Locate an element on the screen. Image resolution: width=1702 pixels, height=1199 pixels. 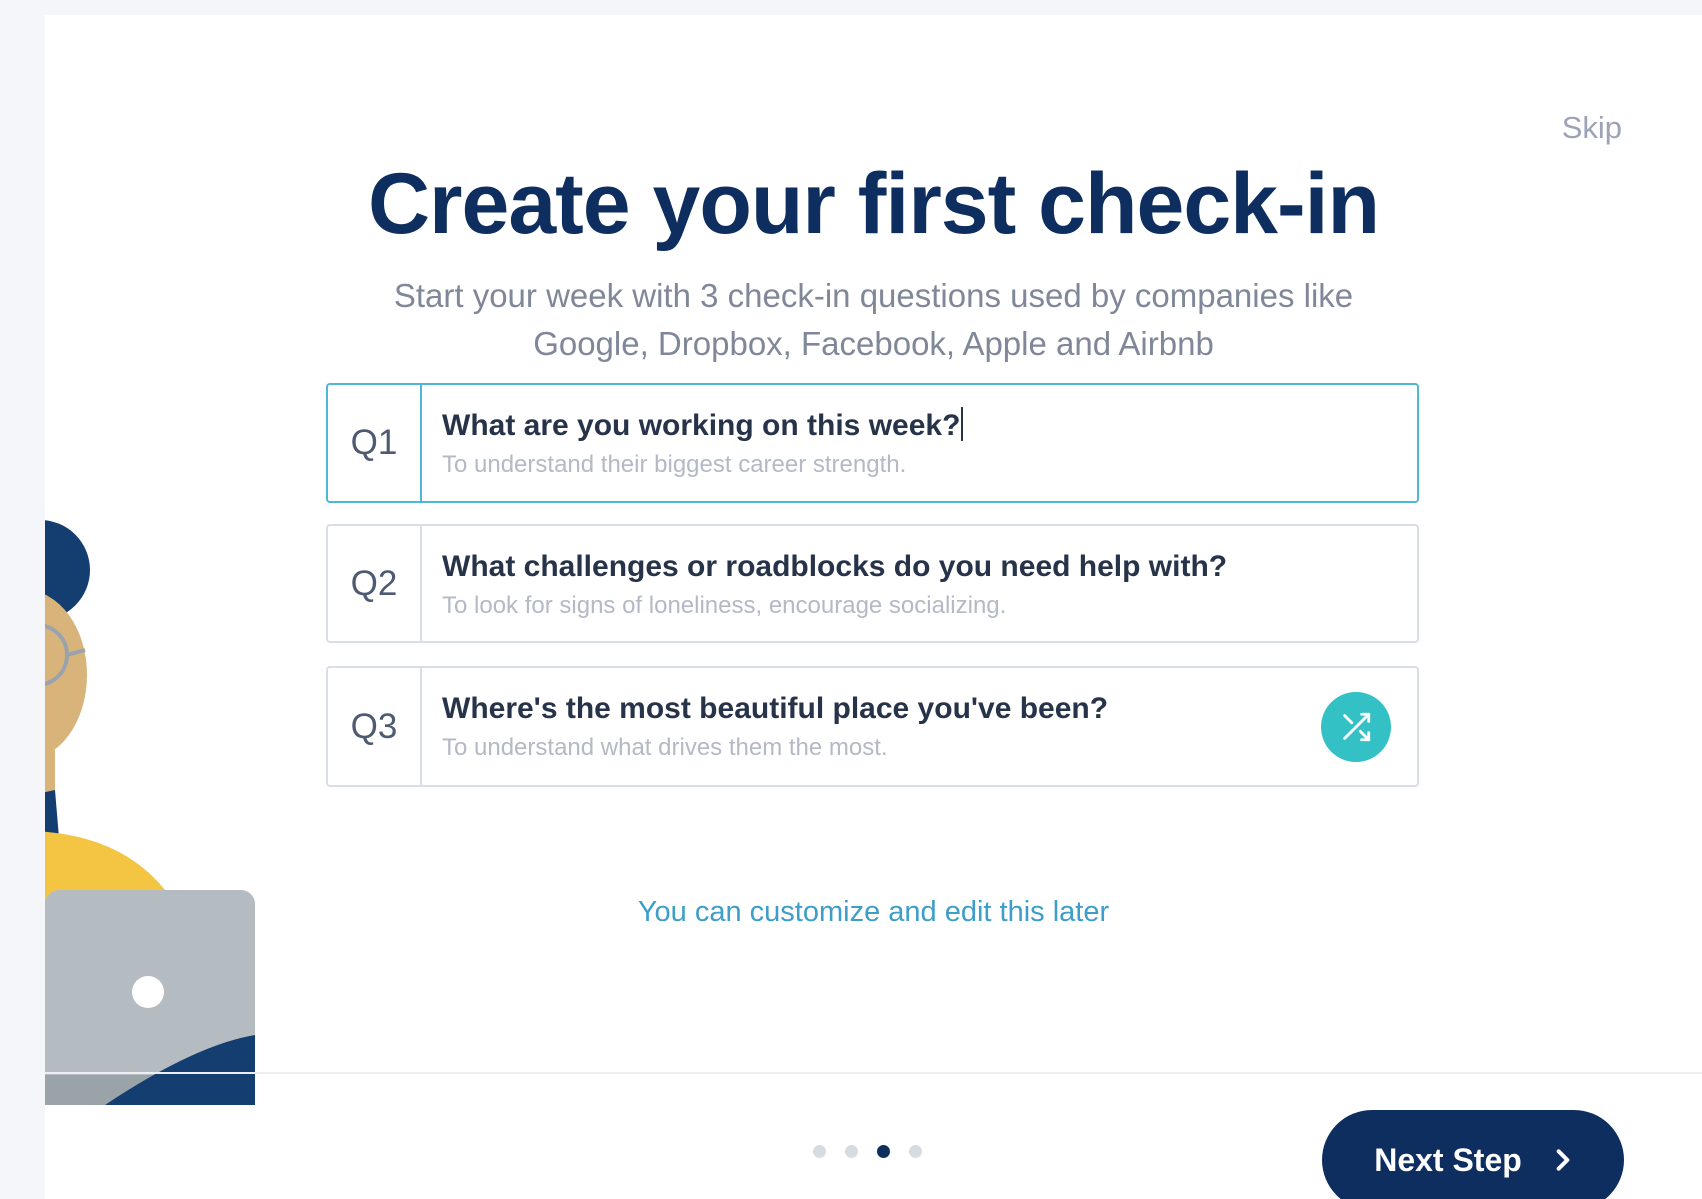
page-title: Create your first check-in is located at coordinates (873, 204).